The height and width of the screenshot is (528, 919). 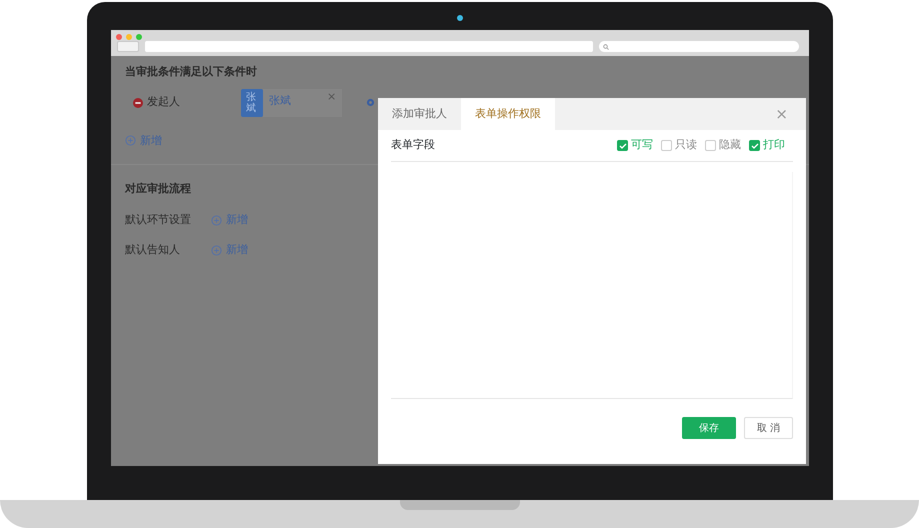 I want to click on row-label: 默认环节设置, so click(x=158, y=220).